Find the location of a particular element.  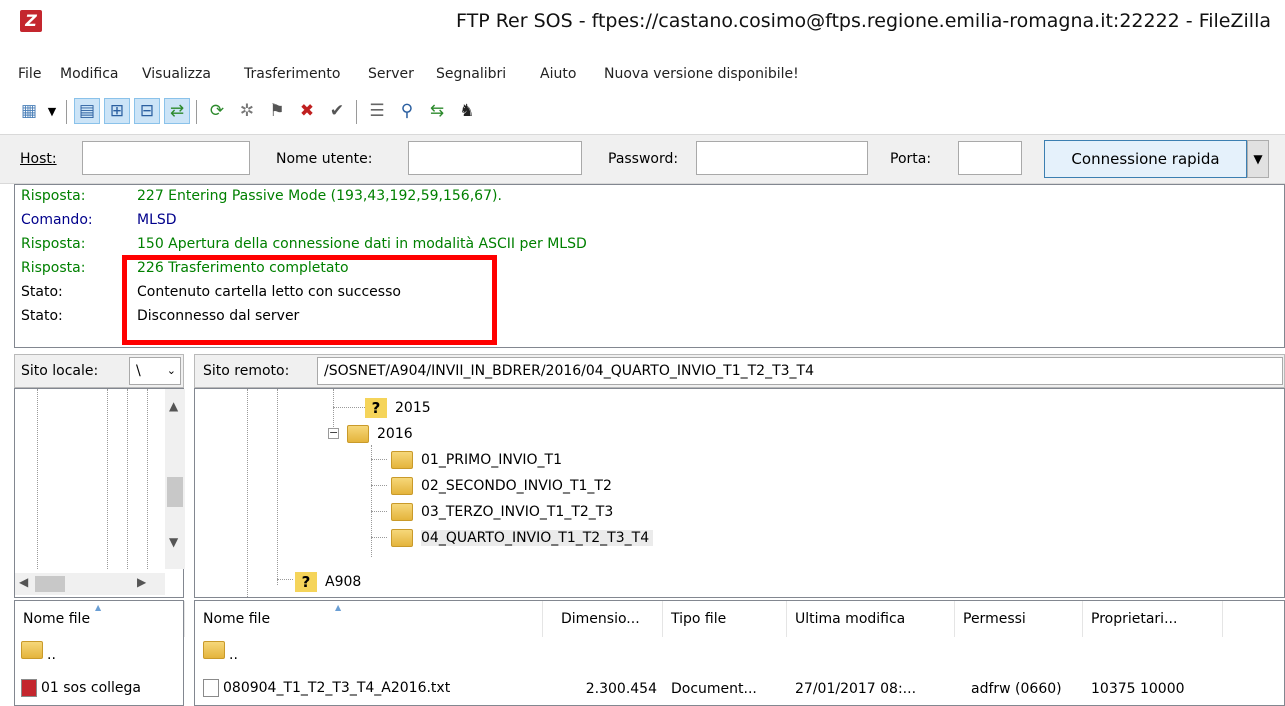

disconnect-icon: ✖ is located at coordinates (307, 111).